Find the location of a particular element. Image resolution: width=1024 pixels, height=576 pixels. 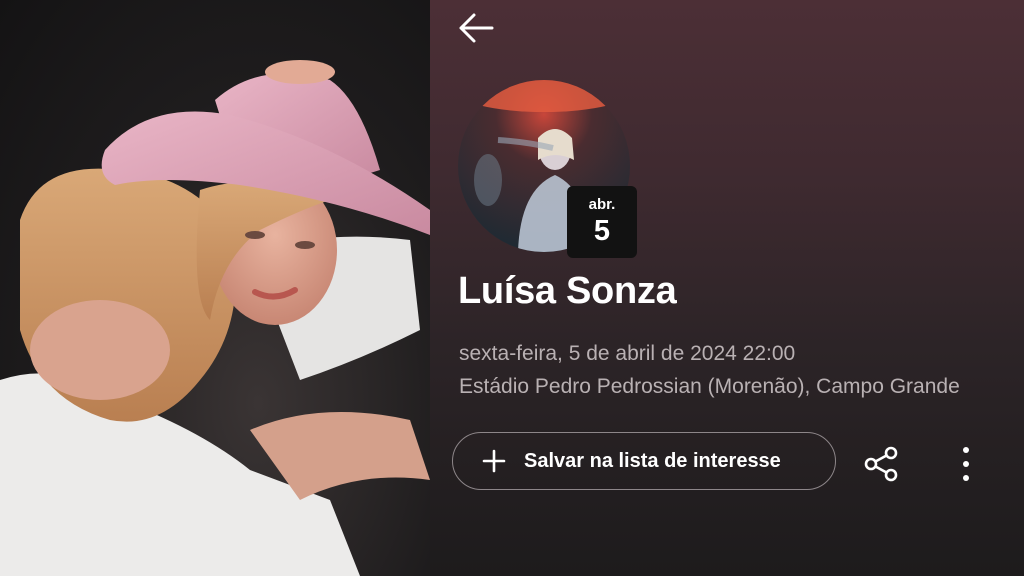

arrow-left-icon is located at coordinates (476, 28).